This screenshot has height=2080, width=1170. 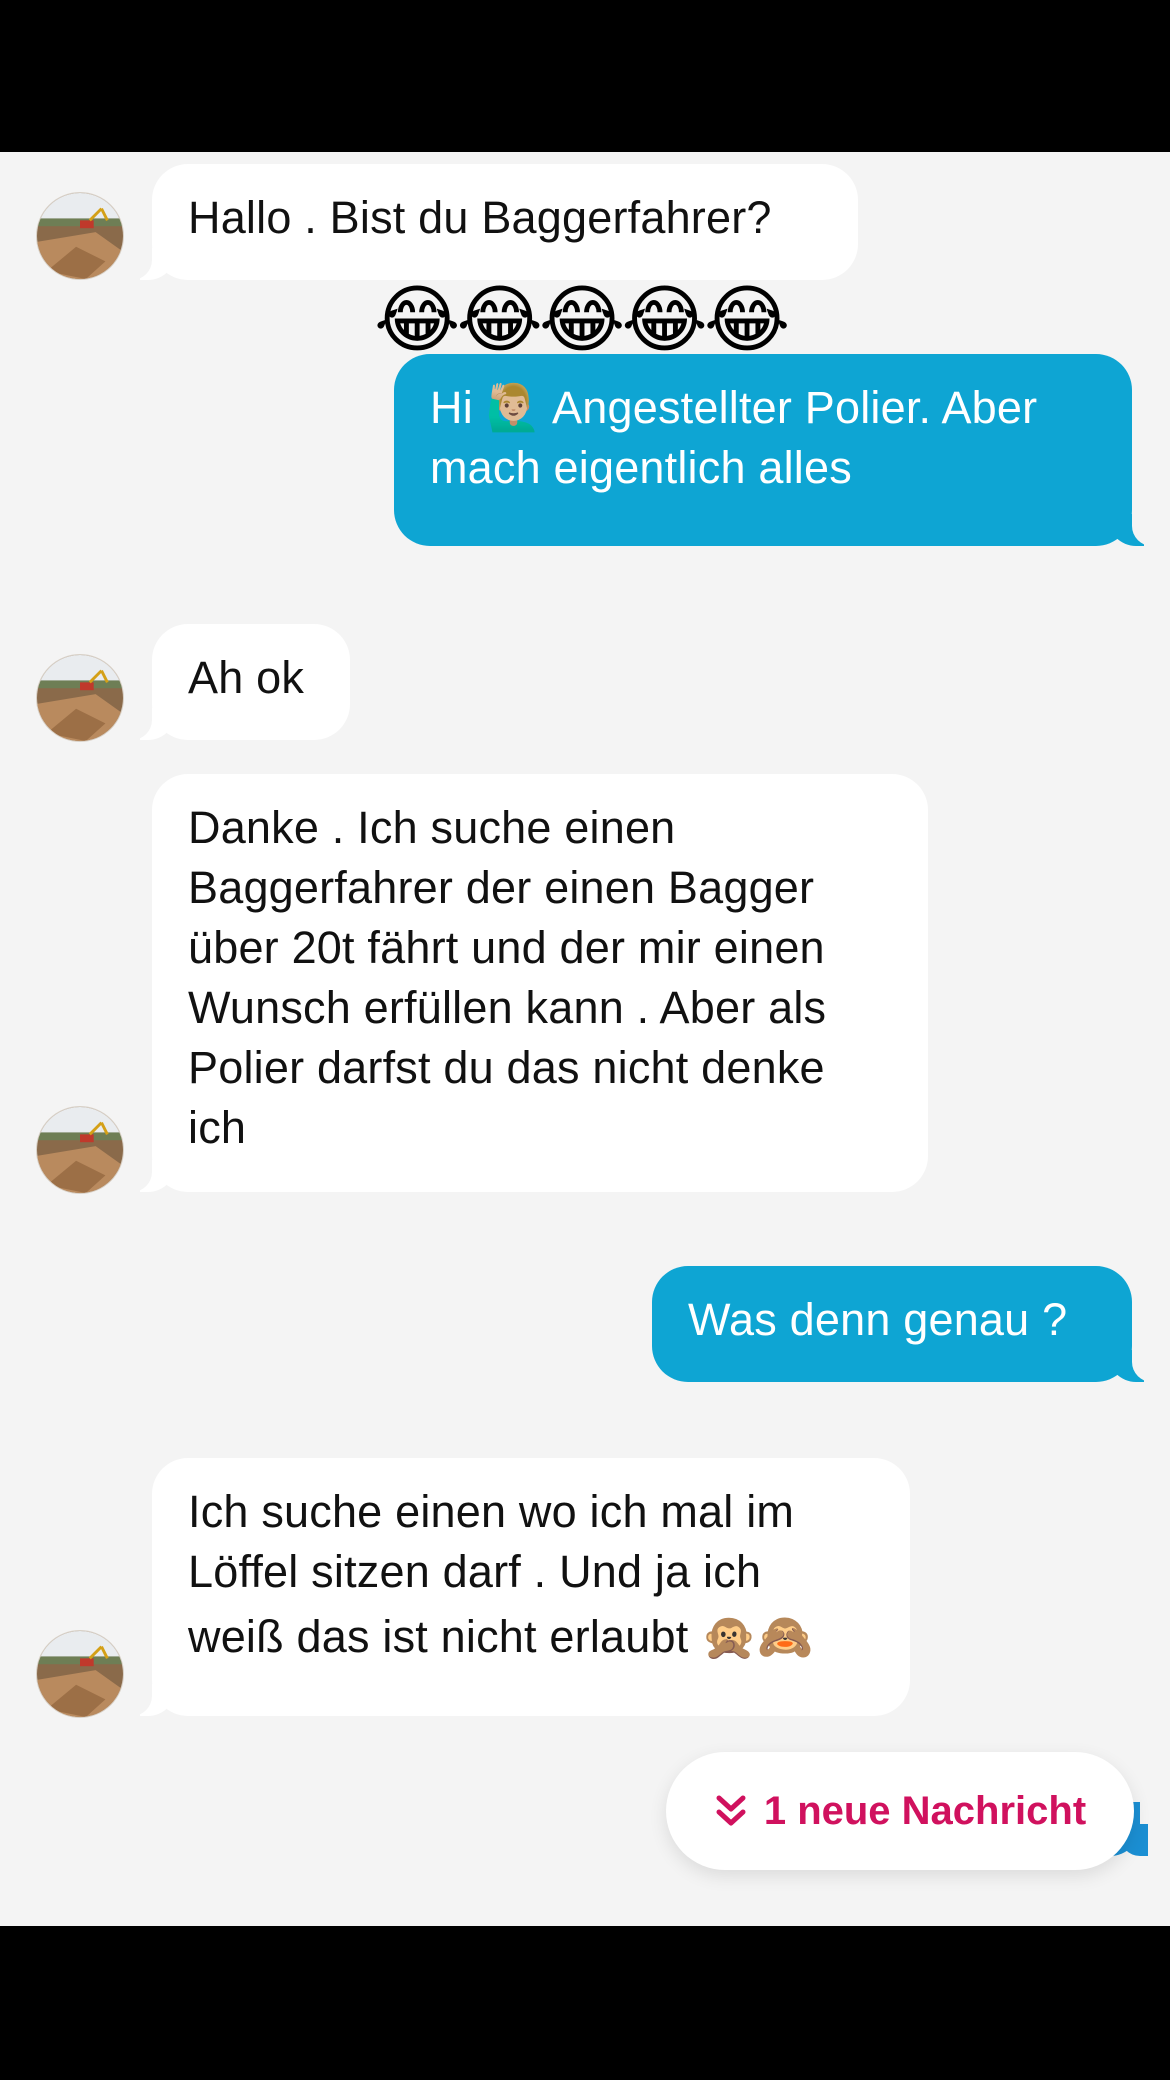 I want to click on double-chevron-down-icon, so click(x=731, y=1810).